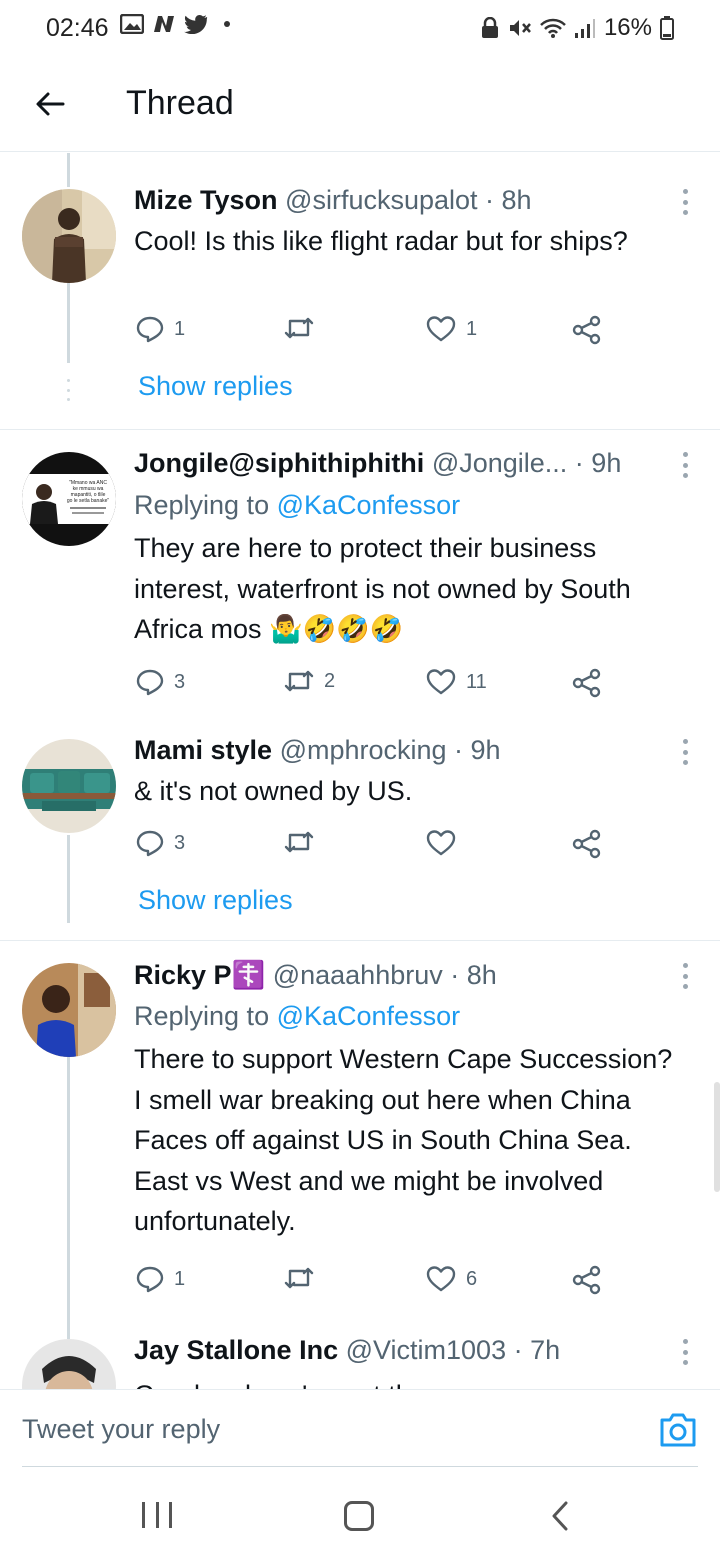 This screenshot has height=1560, width=720. I want to click on camera-button, so click(678, 1430).